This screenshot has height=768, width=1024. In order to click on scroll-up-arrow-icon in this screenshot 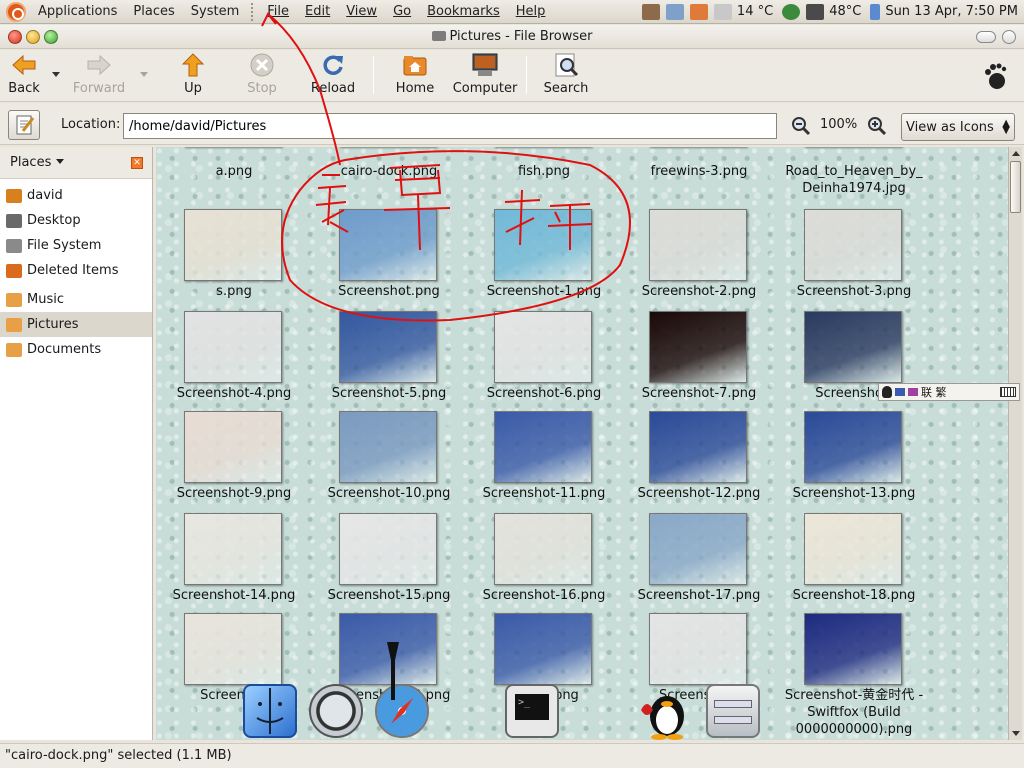, I will do `click(1016, 153)`.